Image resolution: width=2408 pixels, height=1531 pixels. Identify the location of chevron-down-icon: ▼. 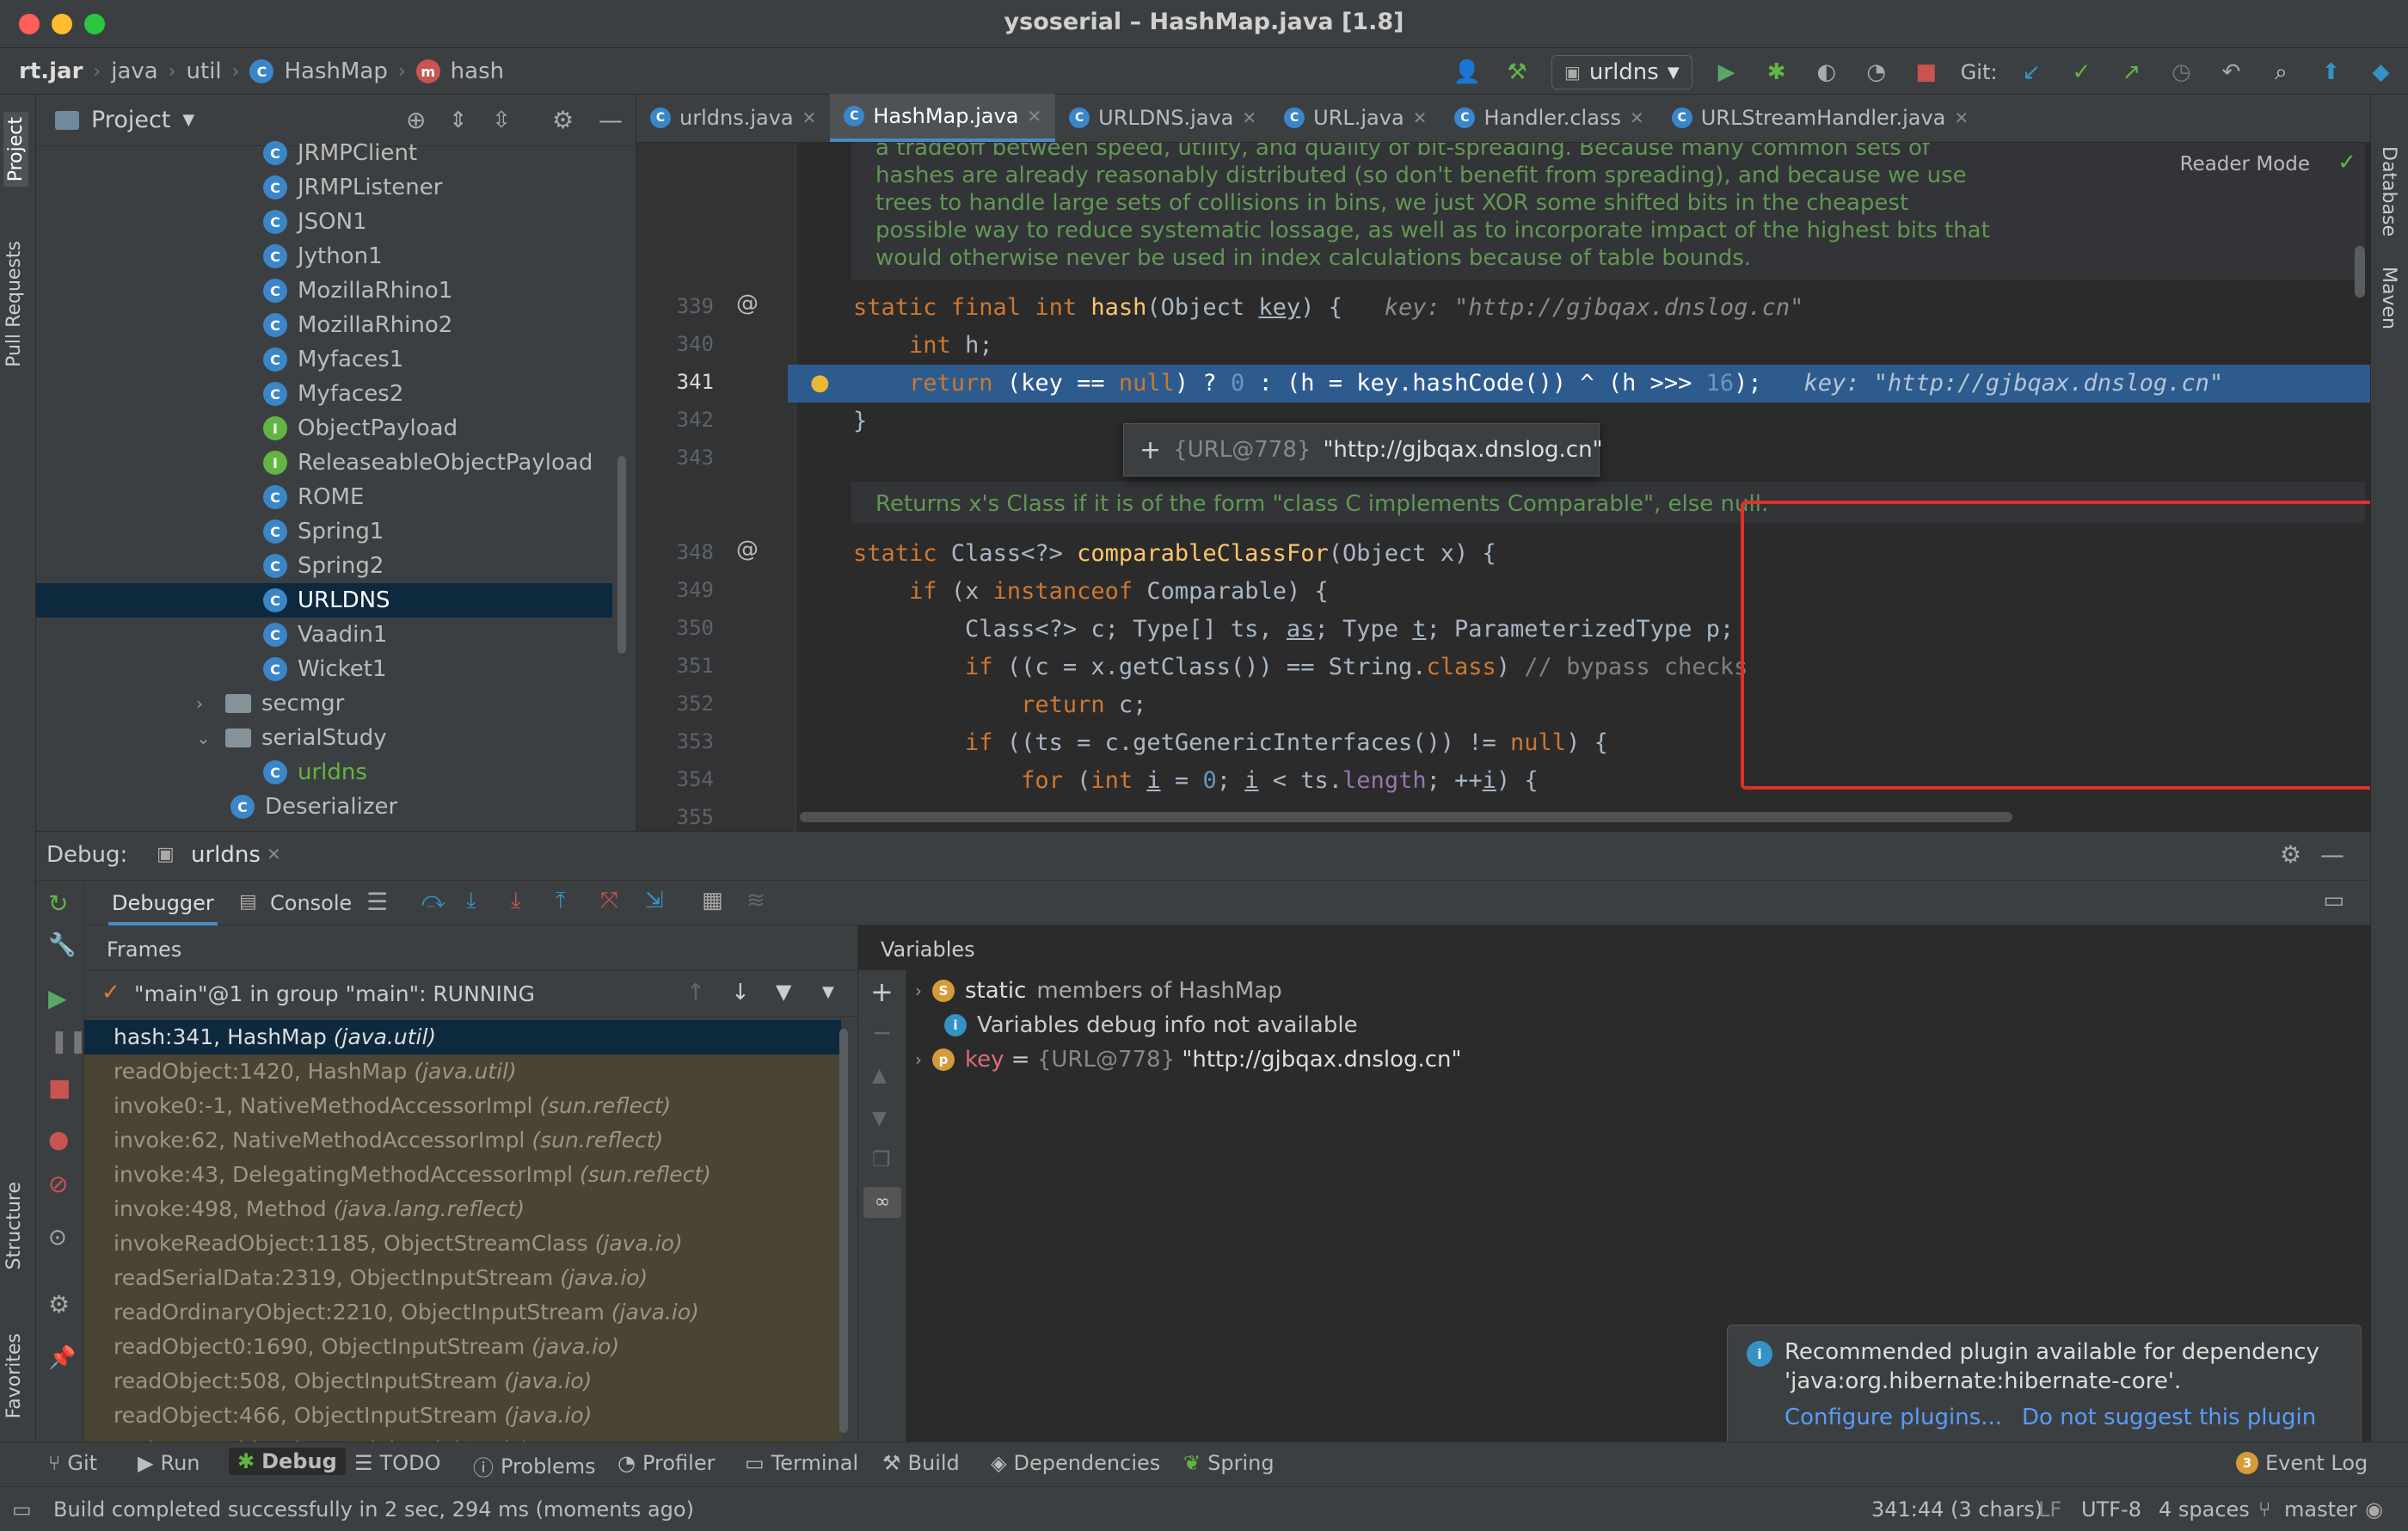
(828, 992).